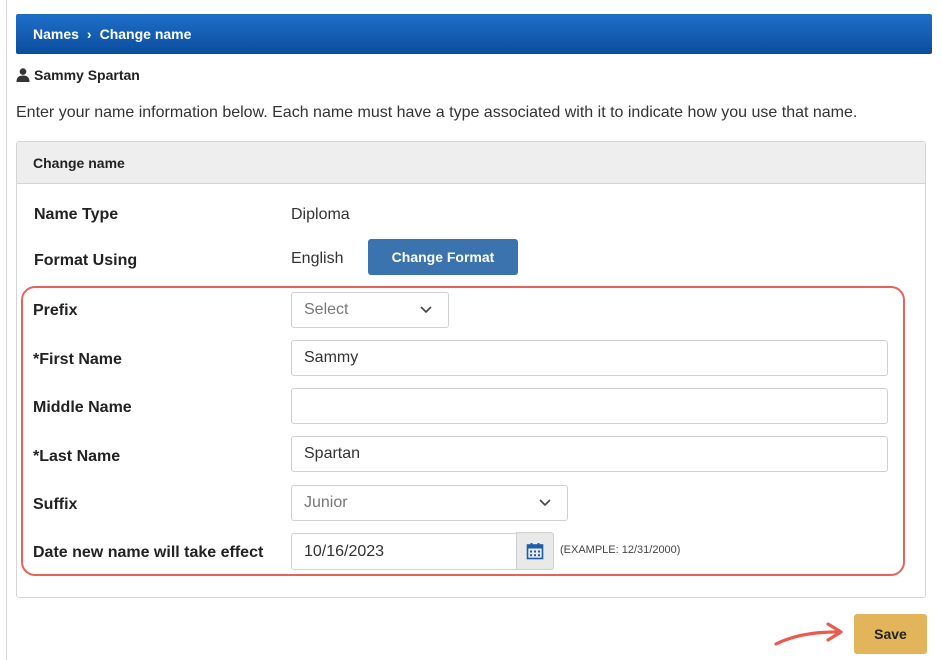  Describe the element at coordinates (471, 163) in the screenshot. I see `panel-title: Change name` at that location.